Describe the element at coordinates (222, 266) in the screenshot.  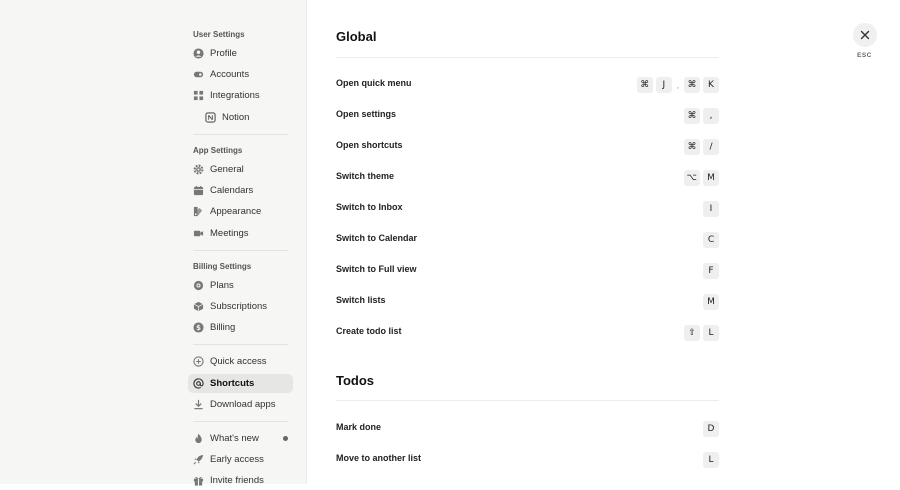
I see `section-title-billing-settings: Billing Settings` at that location.